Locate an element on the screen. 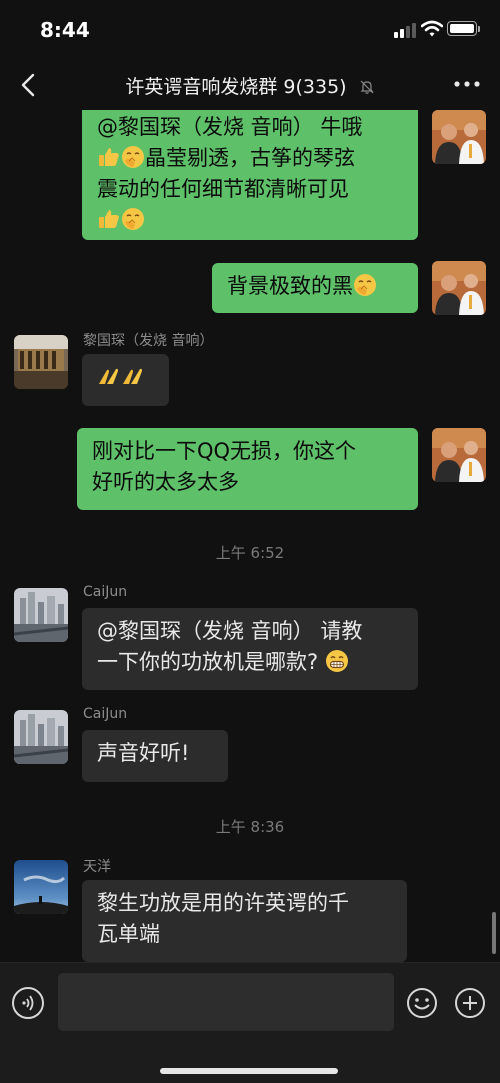 Image resolution: width=500 pixels, height=1083 pixels. message-line: 黎生功放是用的许英谔的千 is located at coordinates (223, 903).